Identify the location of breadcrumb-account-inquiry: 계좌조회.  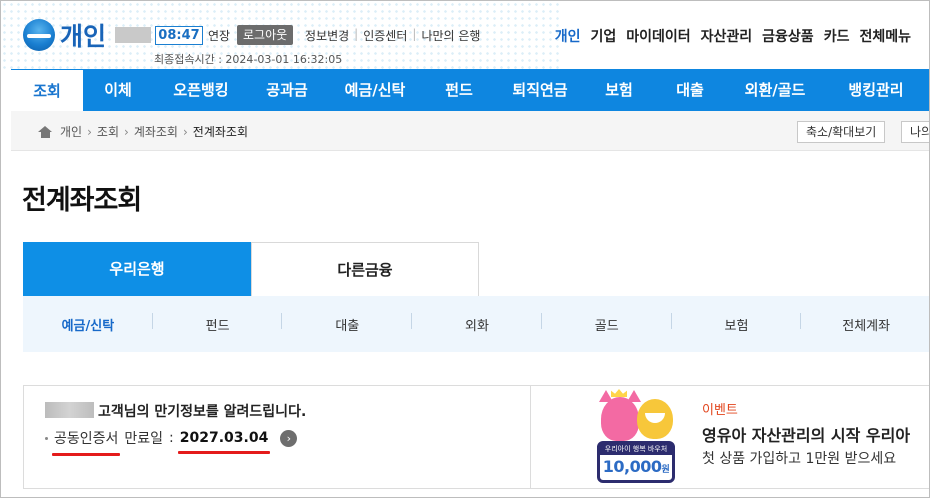
(156, 131).